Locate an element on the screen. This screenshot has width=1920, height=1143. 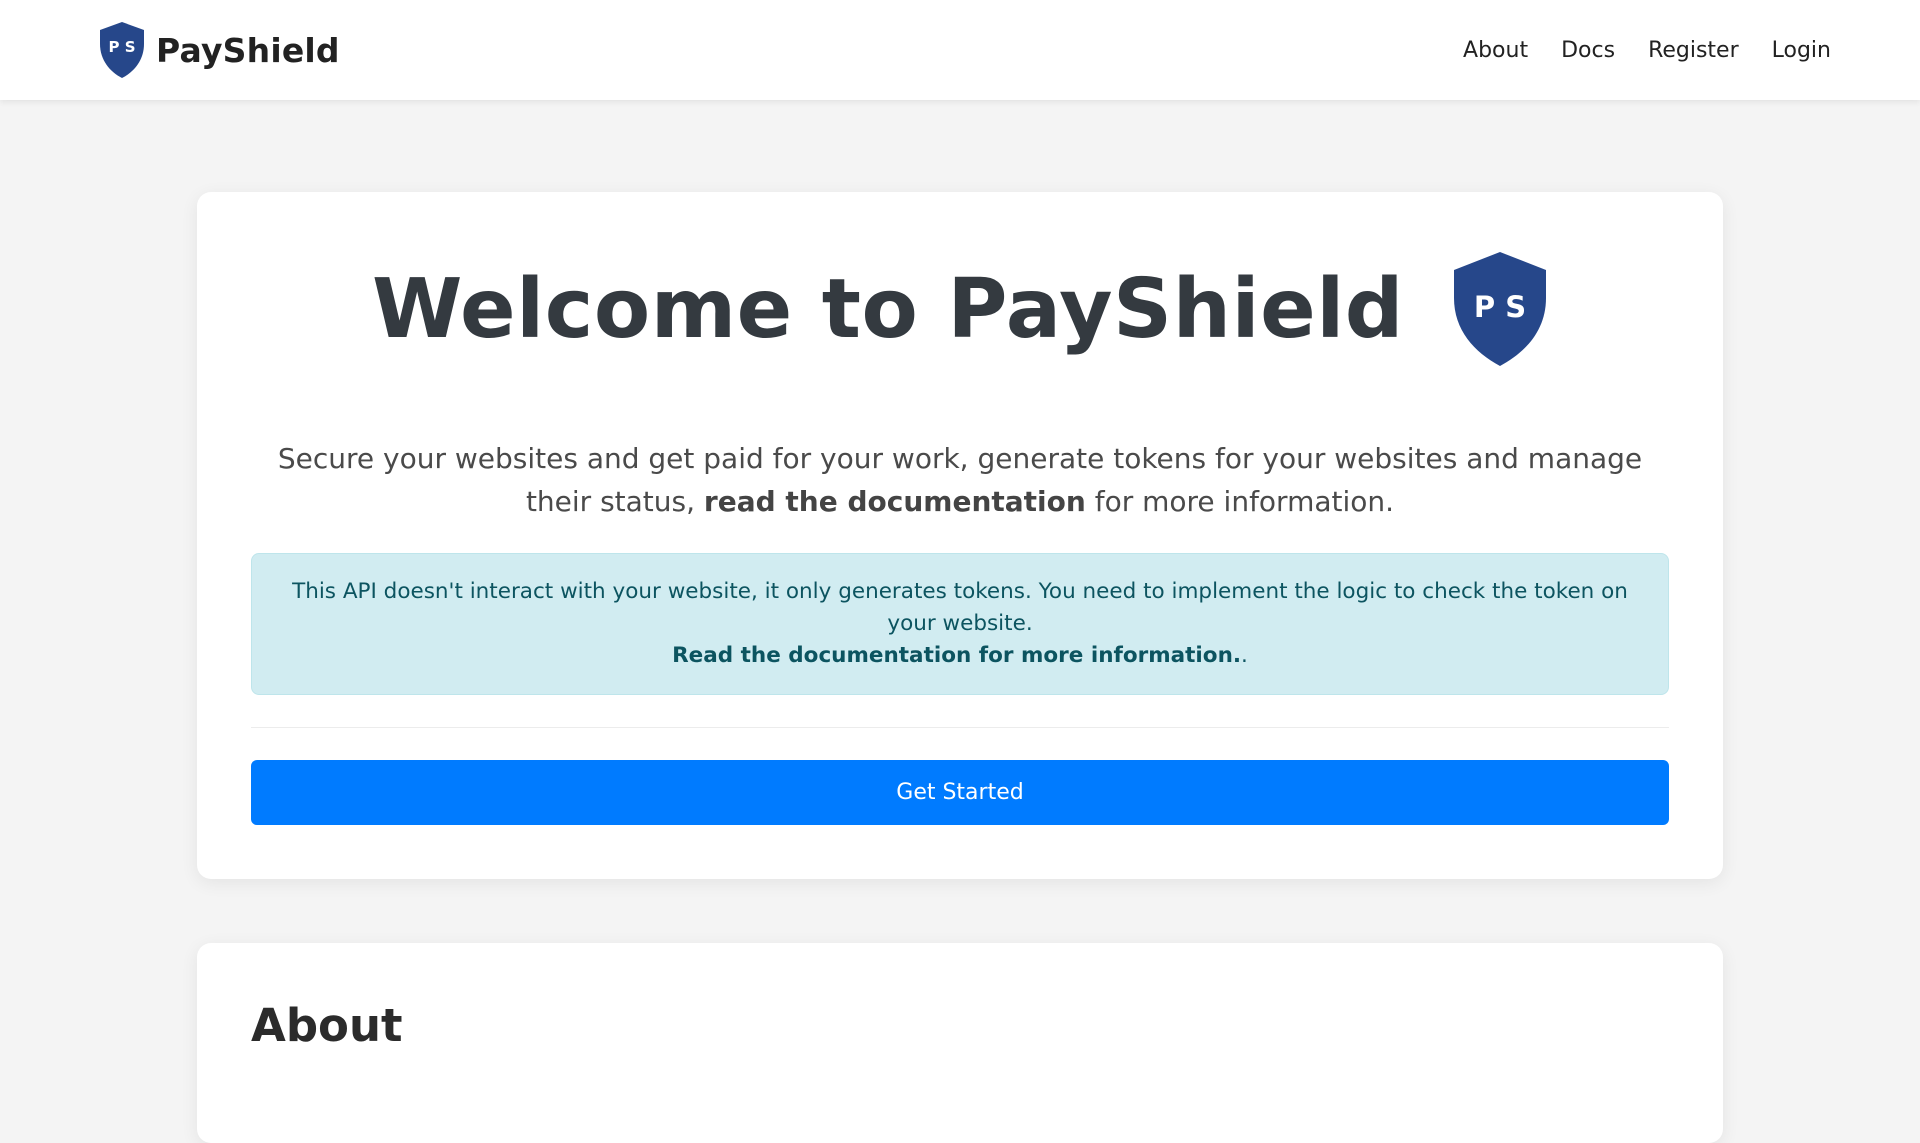
brand-logo-initials: P S is located at coordinates (121, 47).